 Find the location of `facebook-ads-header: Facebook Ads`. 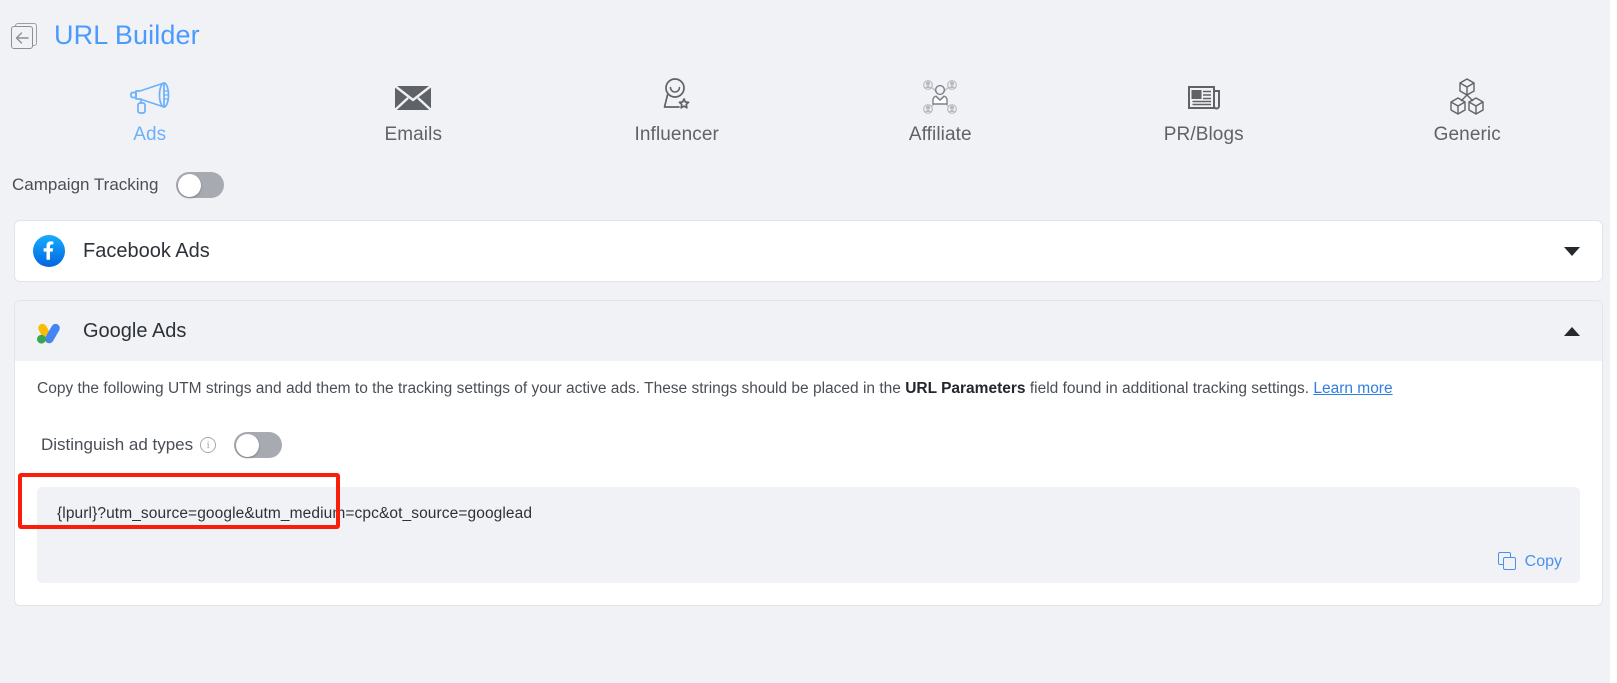

facebook-ads-header: Facebook Ads is located at coordinates (808, 251).